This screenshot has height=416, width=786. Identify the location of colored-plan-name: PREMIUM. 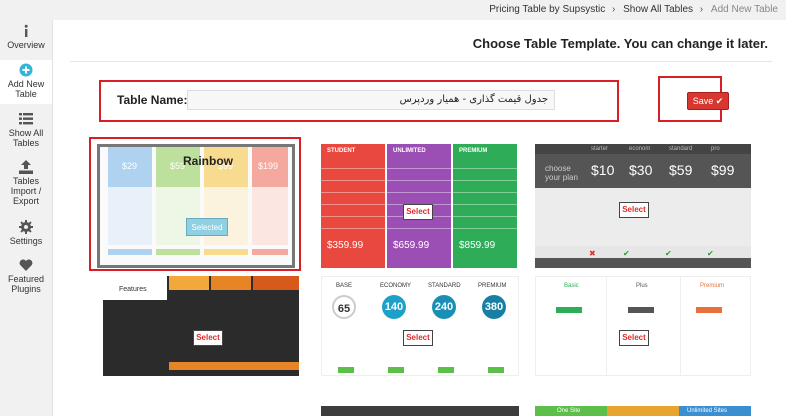
(473, 151).